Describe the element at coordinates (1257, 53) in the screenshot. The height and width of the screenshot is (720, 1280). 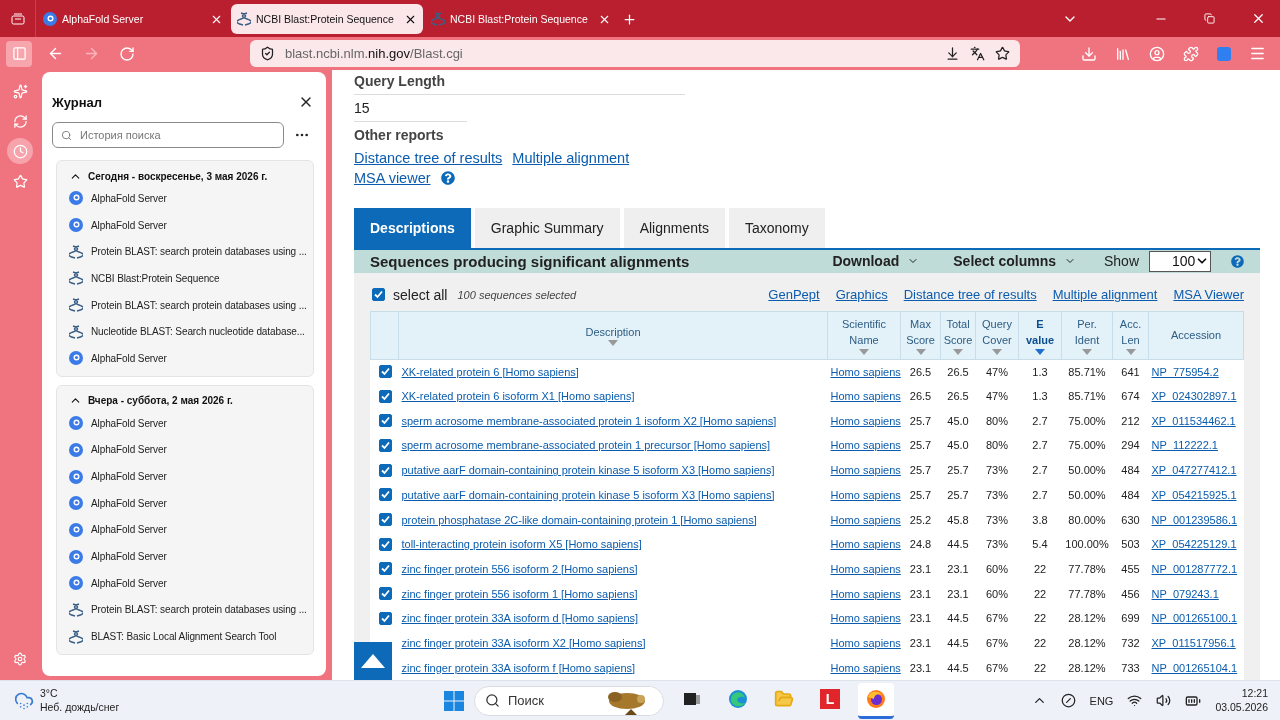
I see `menu-icon` at that location.